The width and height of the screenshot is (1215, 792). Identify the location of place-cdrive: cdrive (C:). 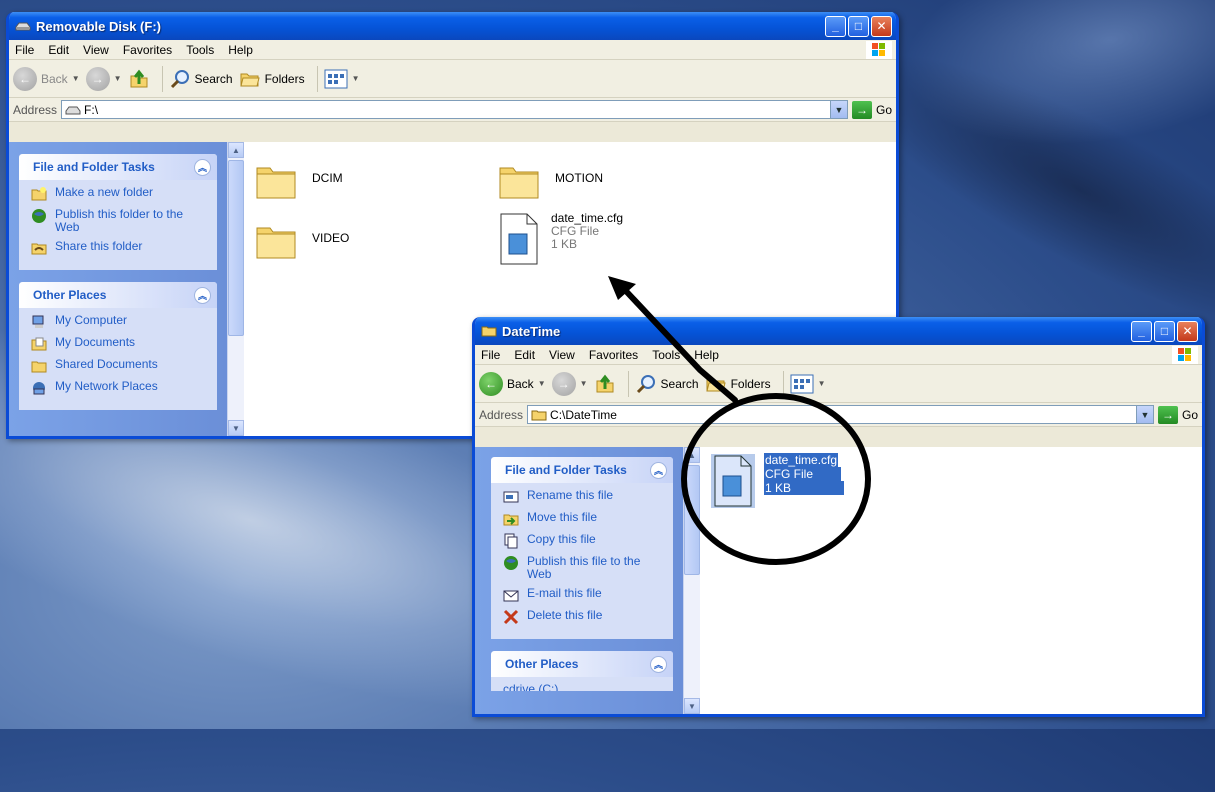
(584, 687).